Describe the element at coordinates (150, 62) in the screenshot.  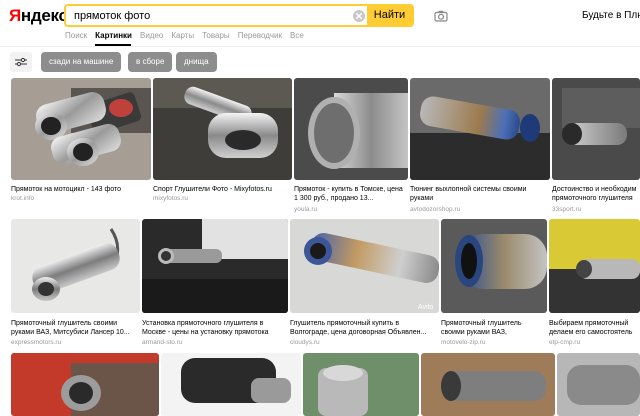
I see `chip-assembled: в сборе` at that location.